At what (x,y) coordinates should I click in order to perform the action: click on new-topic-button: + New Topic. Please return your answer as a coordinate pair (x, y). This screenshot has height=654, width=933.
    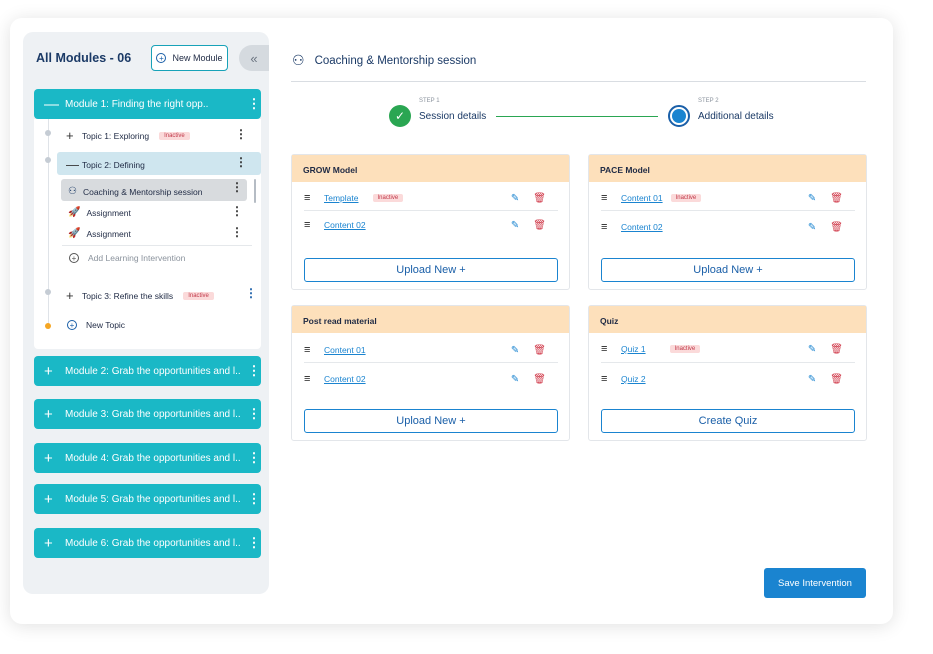
    Looking at the image, I should click on (96, 325).